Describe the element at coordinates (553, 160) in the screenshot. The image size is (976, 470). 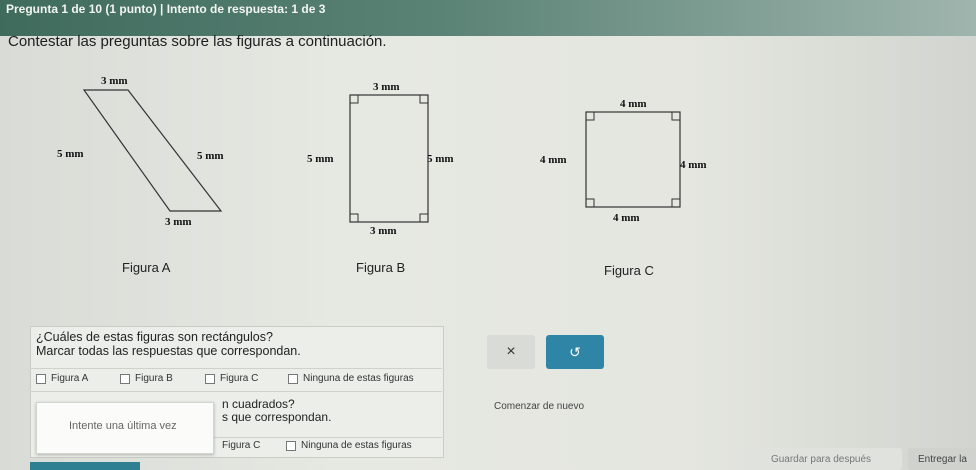
I see `figure-c-left-label: 4 mm` at that location.